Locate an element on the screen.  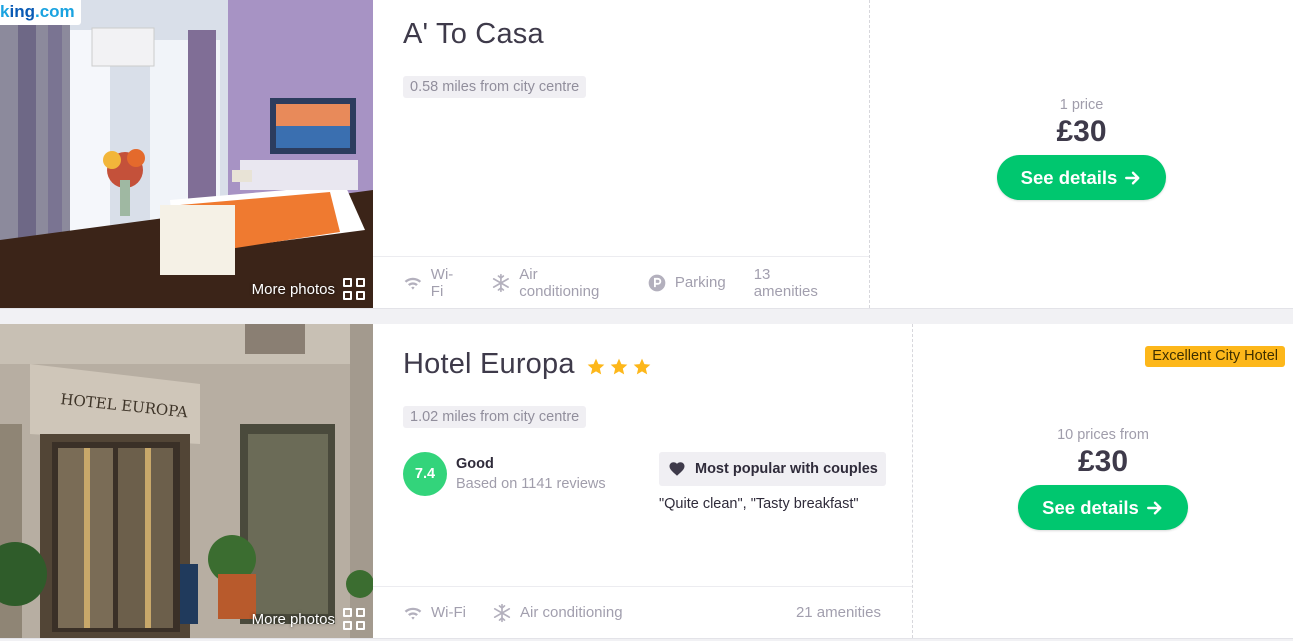
amenity-parking: Parking is located at coordinates (686, 283).